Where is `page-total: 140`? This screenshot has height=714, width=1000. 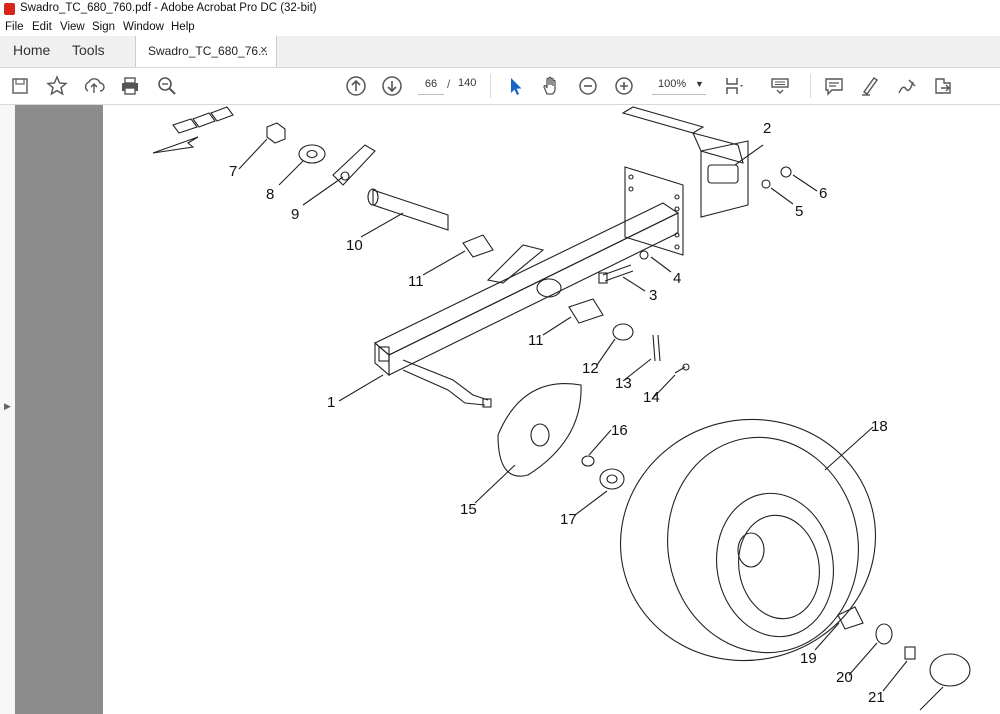 page-total: 140 is located at coordinates (467, 83).